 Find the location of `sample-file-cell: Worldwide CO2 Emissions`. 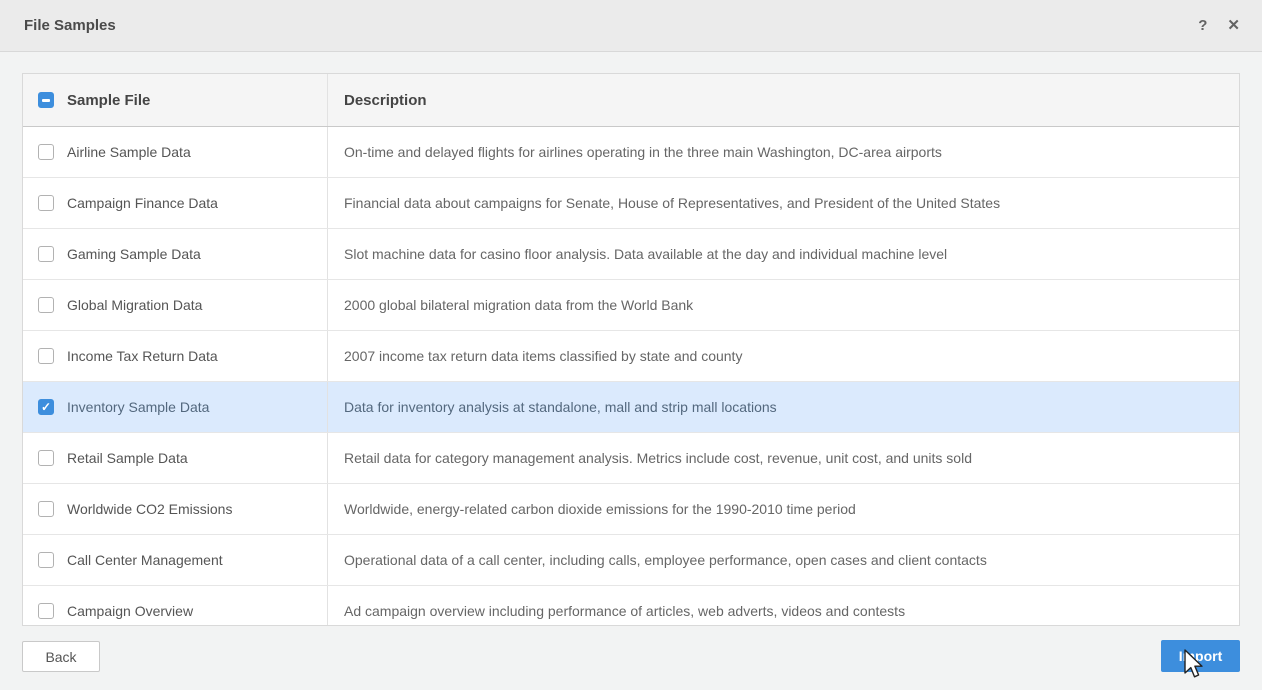

sample-file-cell: Worldwide CO2 Emissions is located at coordinates (175, 509).